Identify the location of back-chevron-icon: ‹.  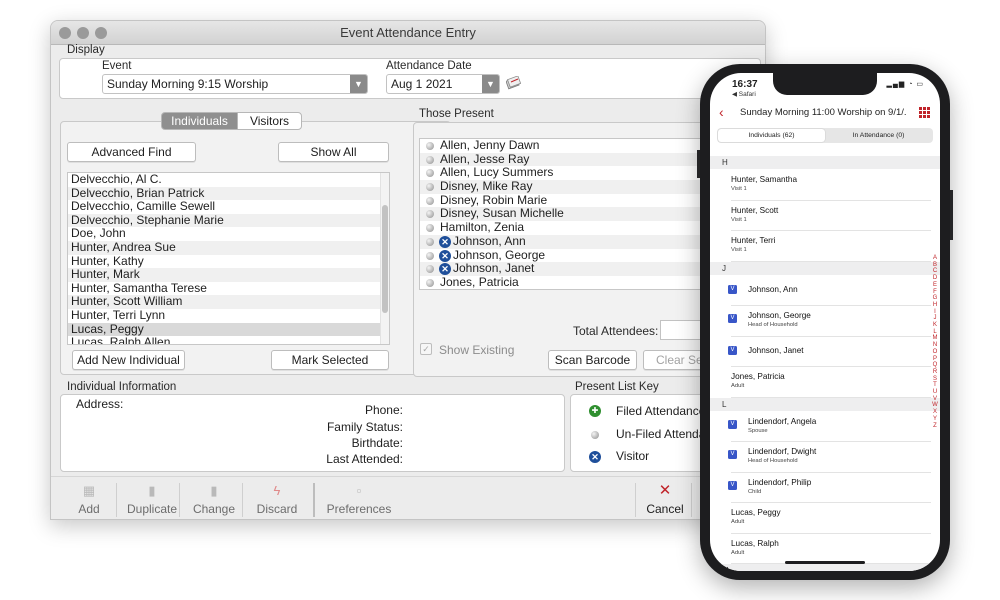
(721, 112).